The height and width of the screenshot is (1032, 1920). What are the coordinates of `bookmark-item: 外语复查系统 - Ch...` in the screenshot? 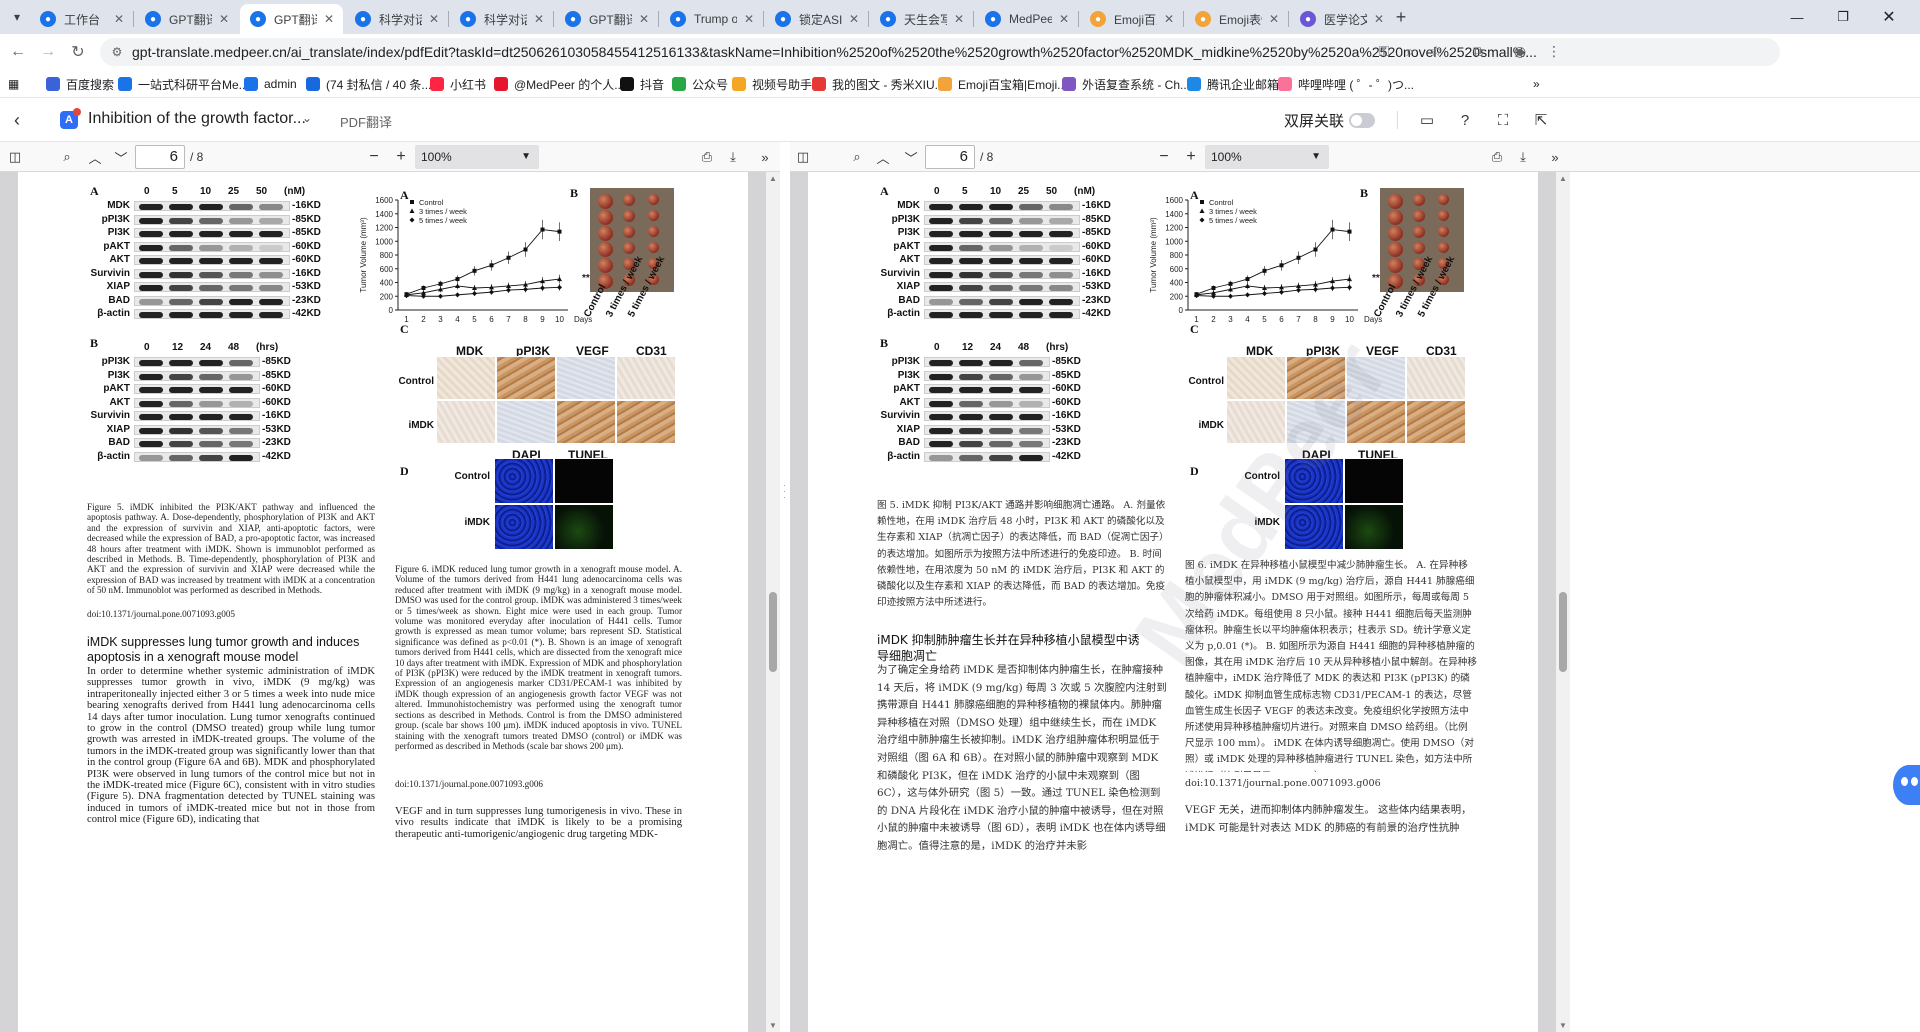 It's located at (1126, 84).